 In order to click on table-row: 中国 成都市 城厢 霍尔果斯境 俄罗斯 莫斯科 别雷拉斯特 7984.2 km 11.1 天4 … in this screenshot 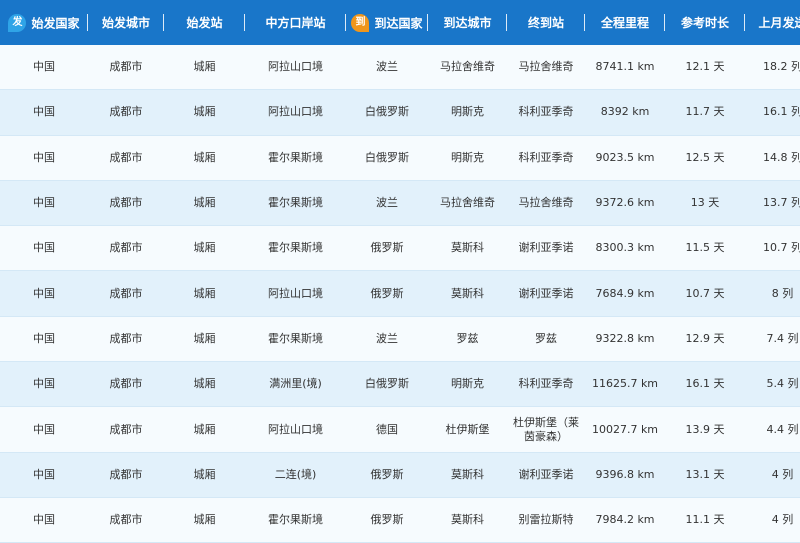, I will do `click(400, 520)`.